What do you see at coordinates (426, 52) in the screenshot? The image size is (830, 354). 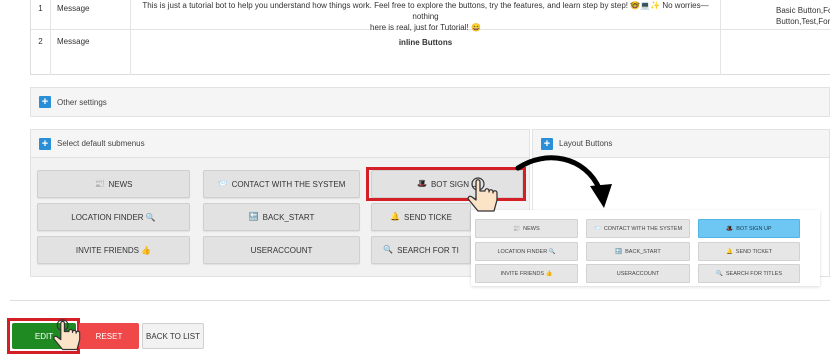 I see `row-text: inline Buttons` at bounding box center [426, 52].